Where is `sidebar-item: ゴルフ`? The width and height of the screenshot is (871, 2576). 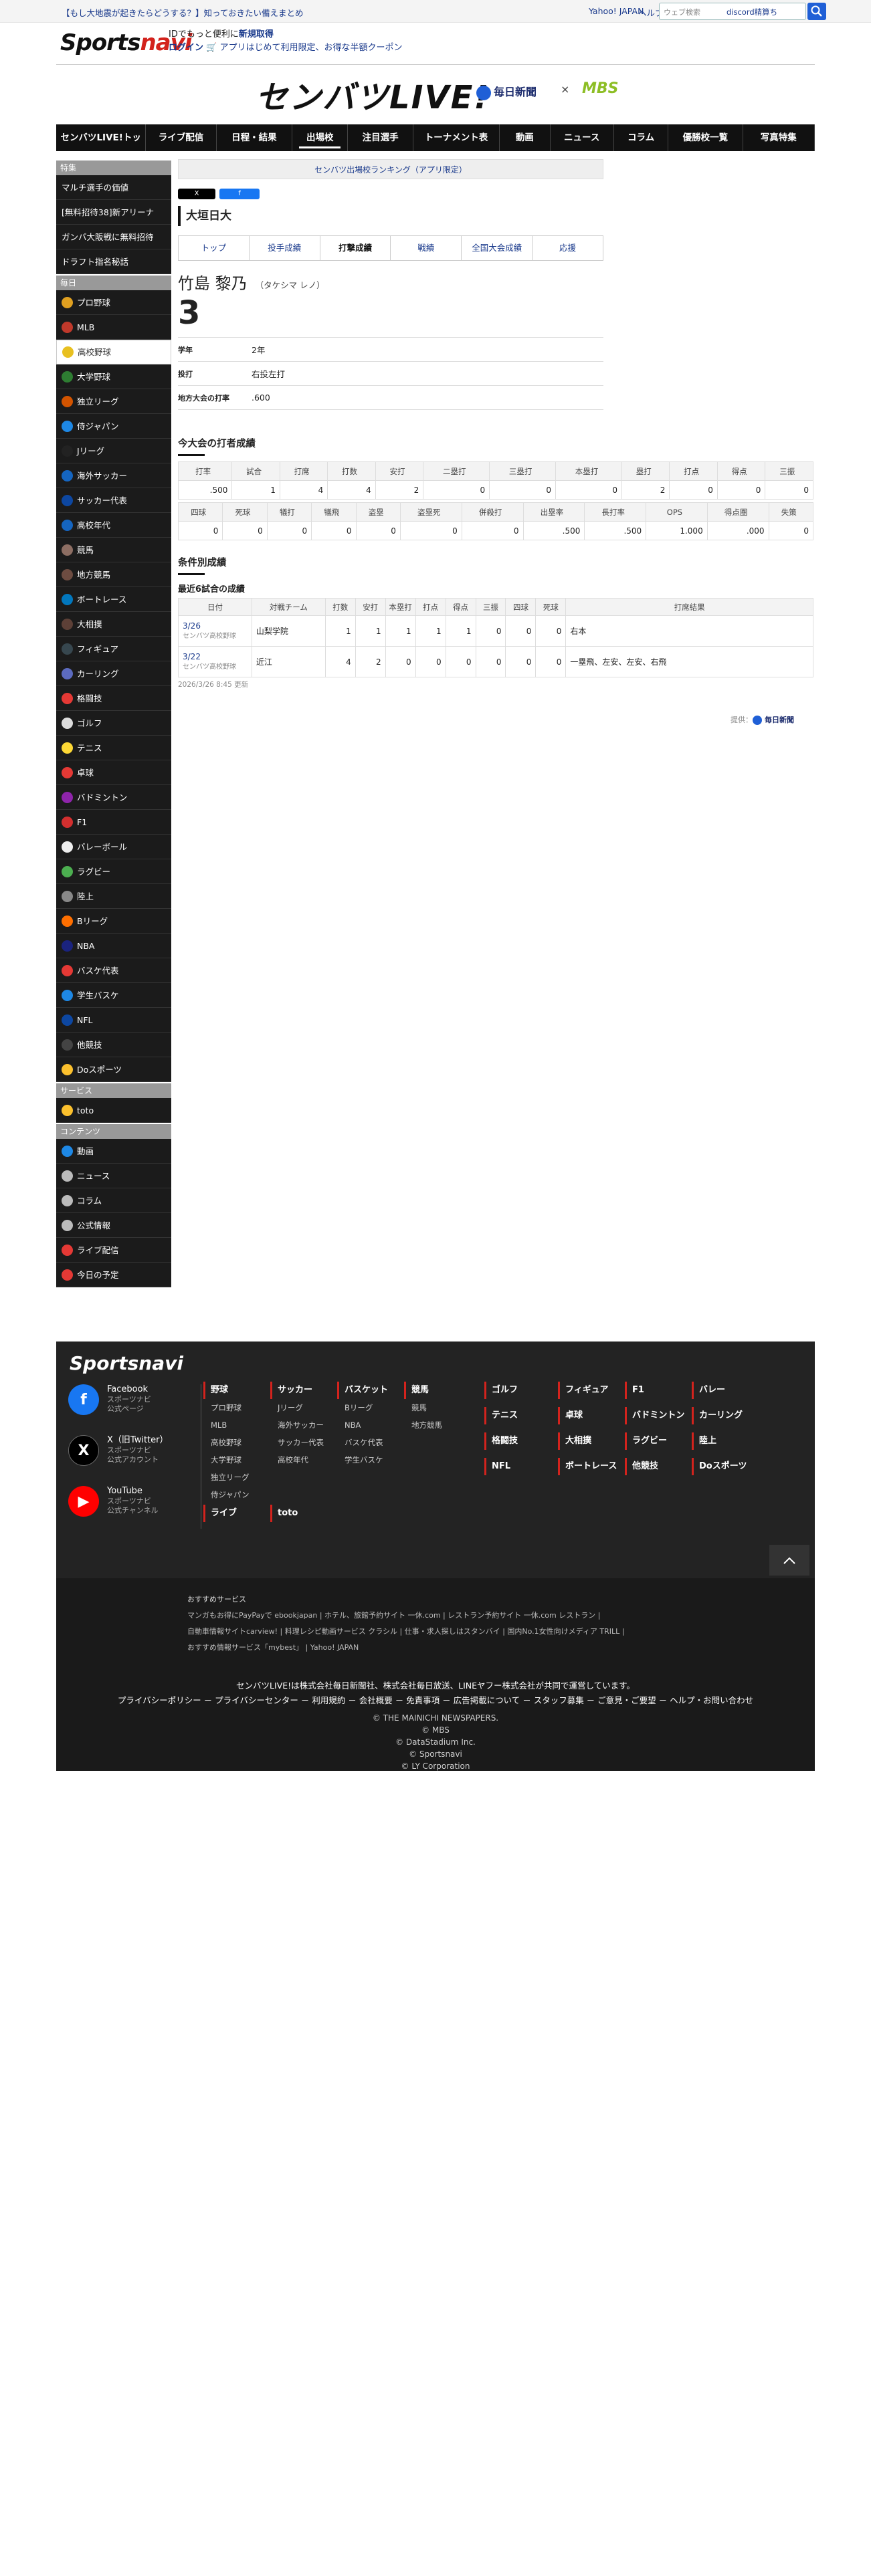
sidebar-item: ゴルフ is located at coordinates (113, 724).